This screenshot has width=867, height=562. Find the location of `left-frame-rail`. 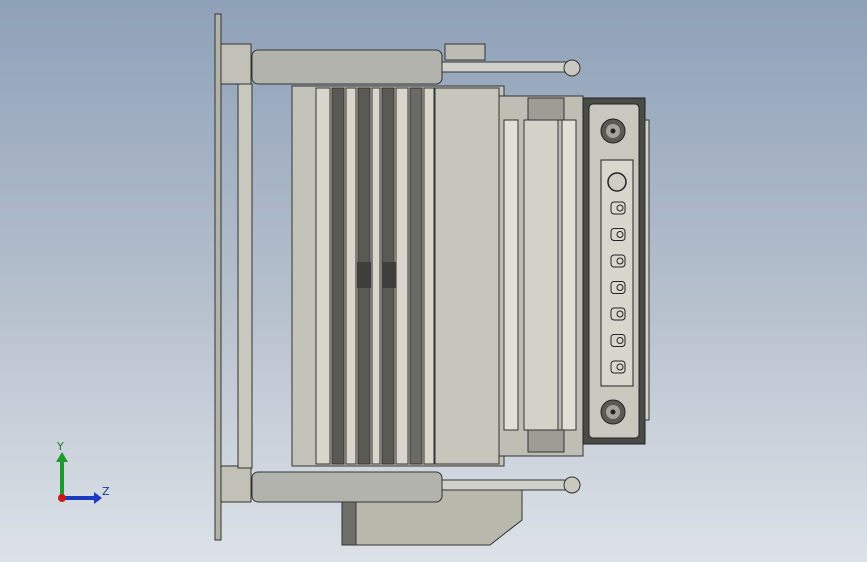

left-frame-rail is located at coordinates (245, 276).